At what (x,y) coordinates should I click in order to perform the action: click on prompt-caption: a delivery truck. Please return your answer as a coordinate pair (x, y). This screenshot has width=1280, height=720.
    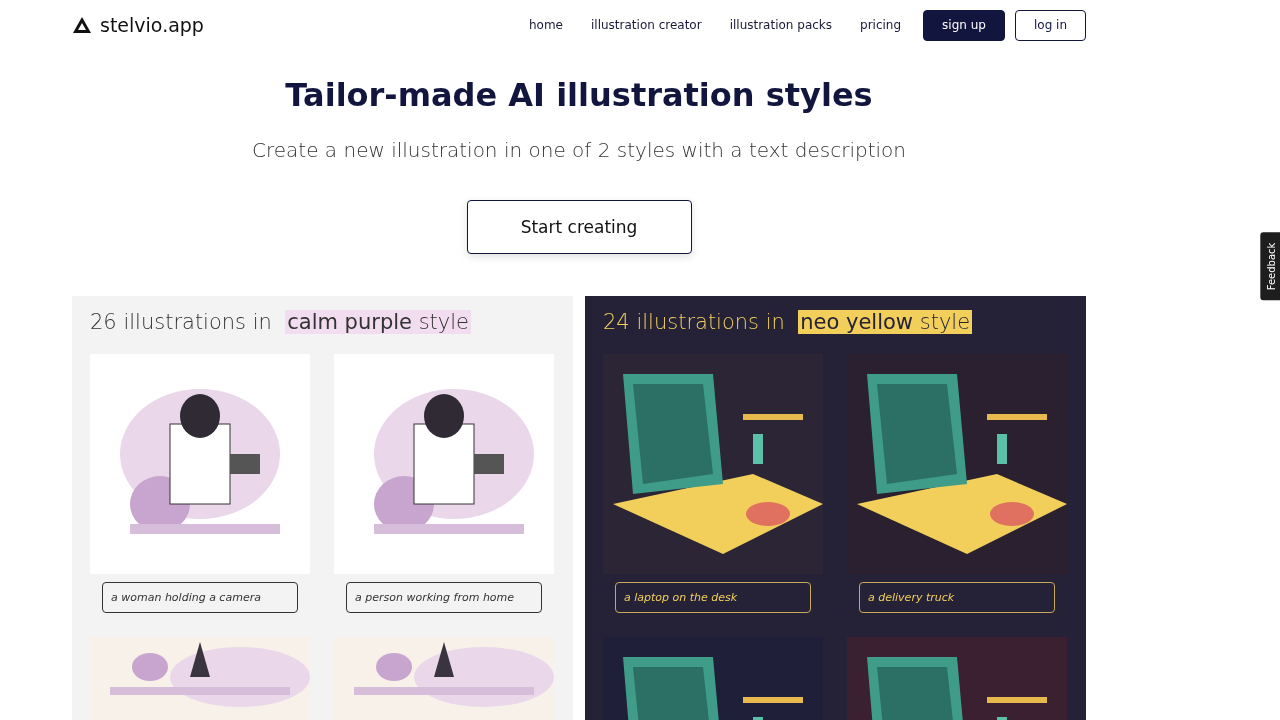
    Looking at the image, I should click on (957, 597).